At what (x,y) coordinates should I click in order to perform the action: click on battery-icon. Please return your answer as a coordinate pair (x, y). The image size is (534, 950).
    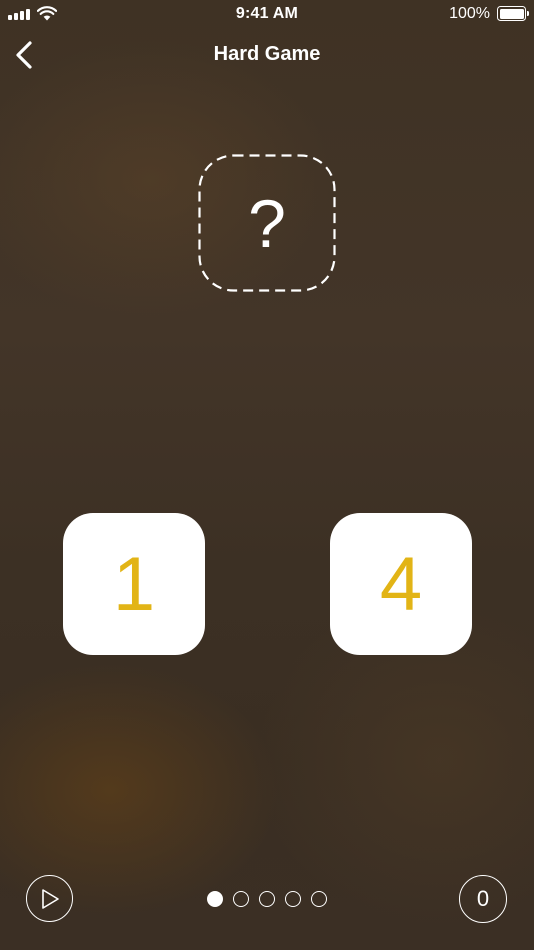
    Looking at the image, I should click on (513, 13).